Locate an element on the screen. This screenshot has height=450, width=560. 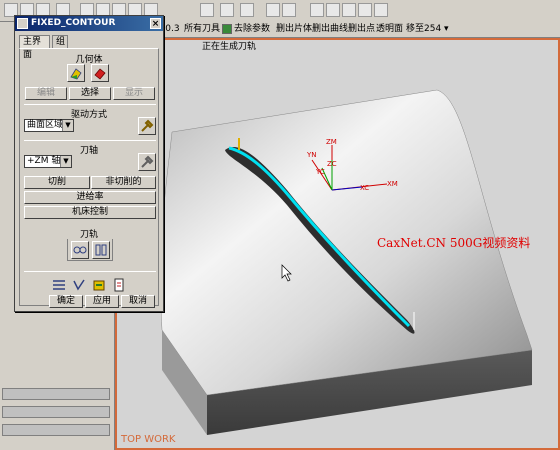
list-icon is located at coordinates (59, 285).